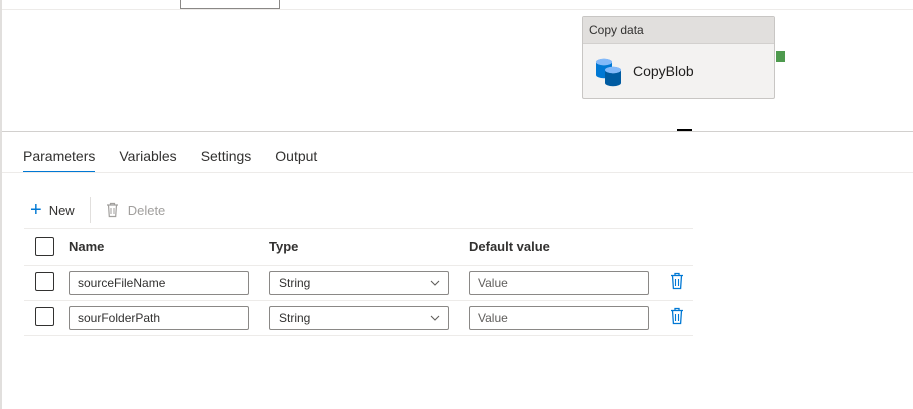 The image size is (913, 409). I want to click on tab-settings: Settings, so click(226, 158).